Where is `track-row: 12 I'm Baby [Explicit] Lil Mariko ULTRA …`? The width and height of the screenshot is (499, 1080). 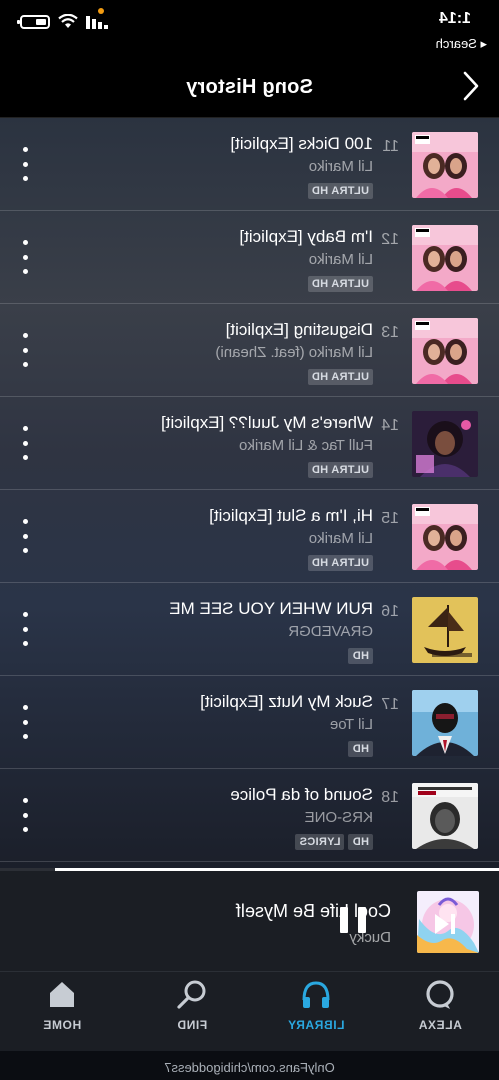 track-row: 12 I'm Baby [Explicit] Lil Mariko ULTRA … is located at coordinates (249, 257).